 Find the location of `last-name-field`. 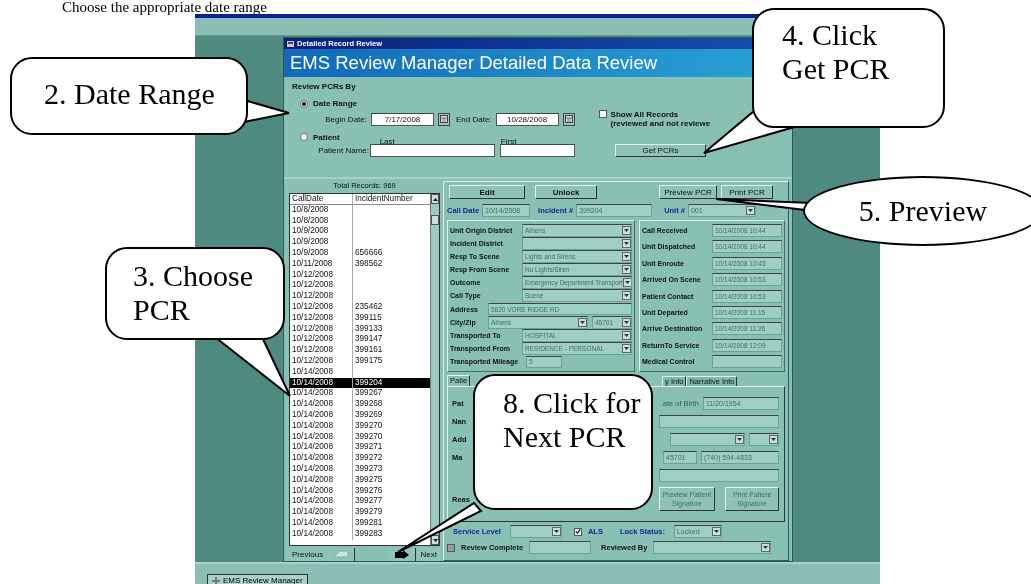

last-name-field is located at coordinates (432, 150).